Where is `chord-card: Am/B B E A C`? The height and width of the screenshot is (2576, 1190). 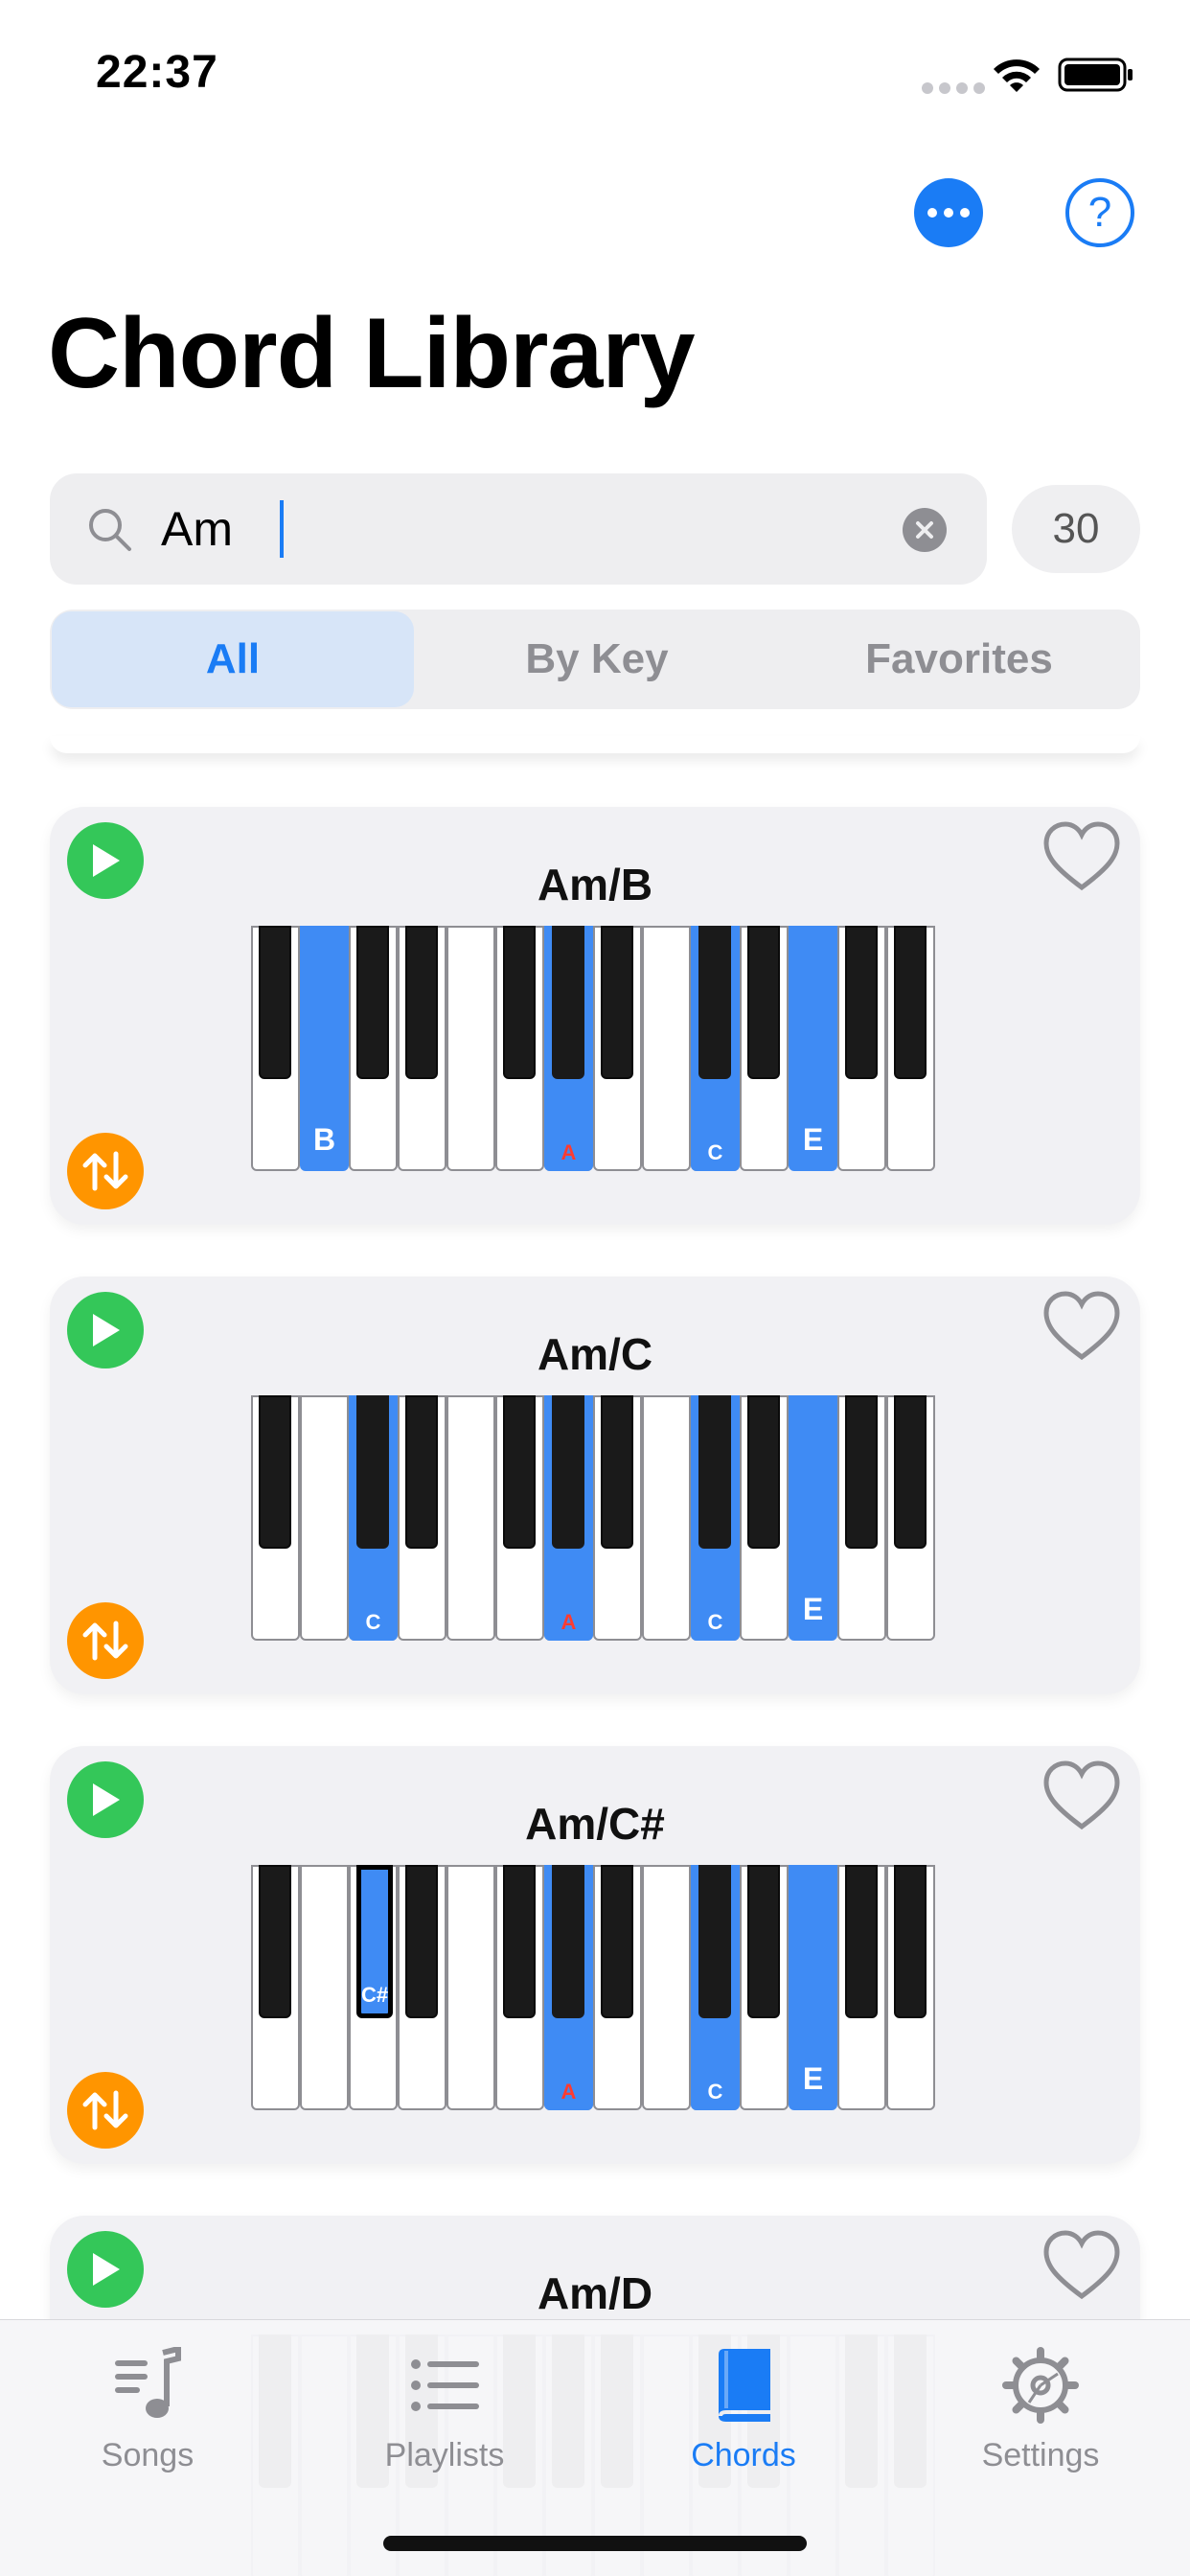 chord-card: Am/B B E A C is located at coordinates (595, 1016).